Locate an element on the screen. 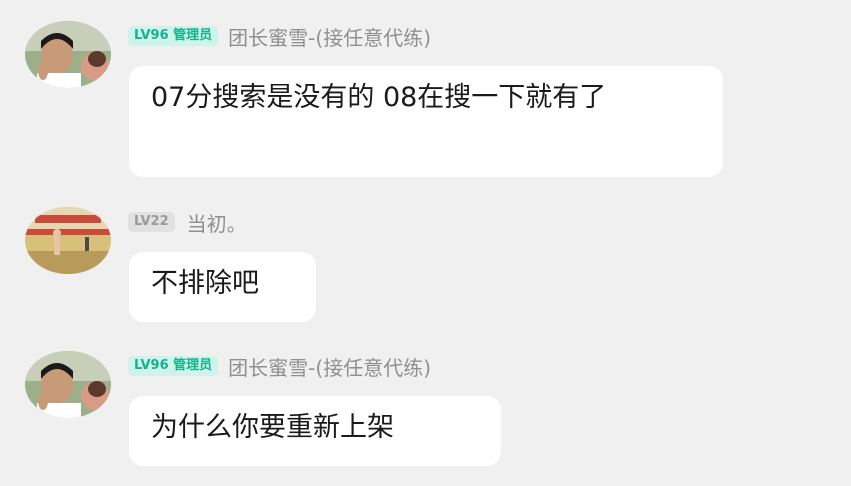 This screenshot has height=486, width=851. level-badge: LV22 is located at coordinates (151, 222).